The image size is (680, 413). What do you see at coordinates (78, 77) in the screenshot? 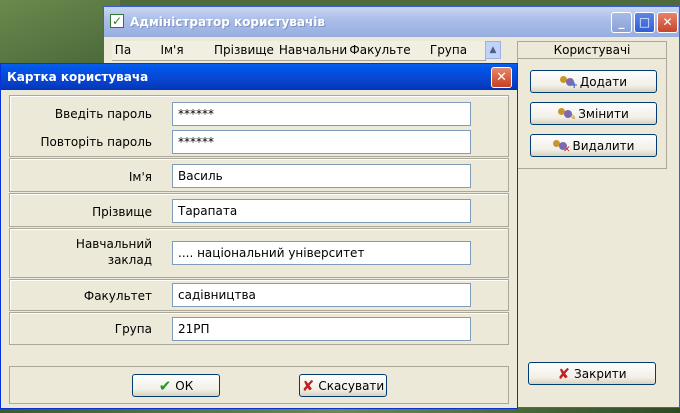
I see `dialog-title: Картка користувача` at bounding box center [78, 77].